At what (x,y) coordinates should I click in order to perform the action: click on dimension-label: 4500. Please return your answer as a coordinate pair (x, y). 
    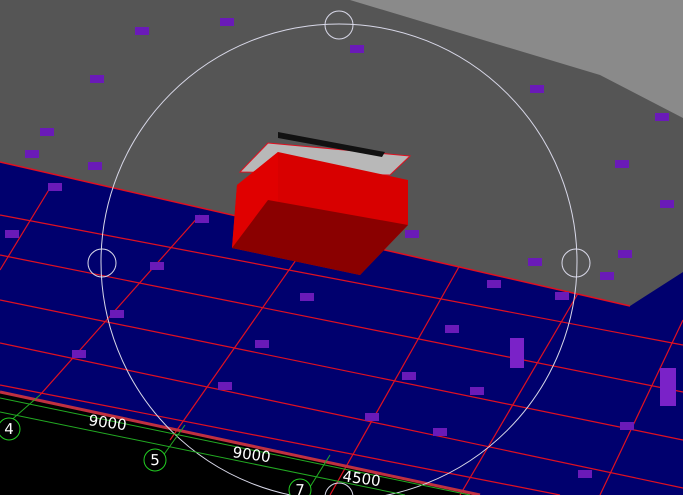
    Looking at the image, I should click on (361, 478).